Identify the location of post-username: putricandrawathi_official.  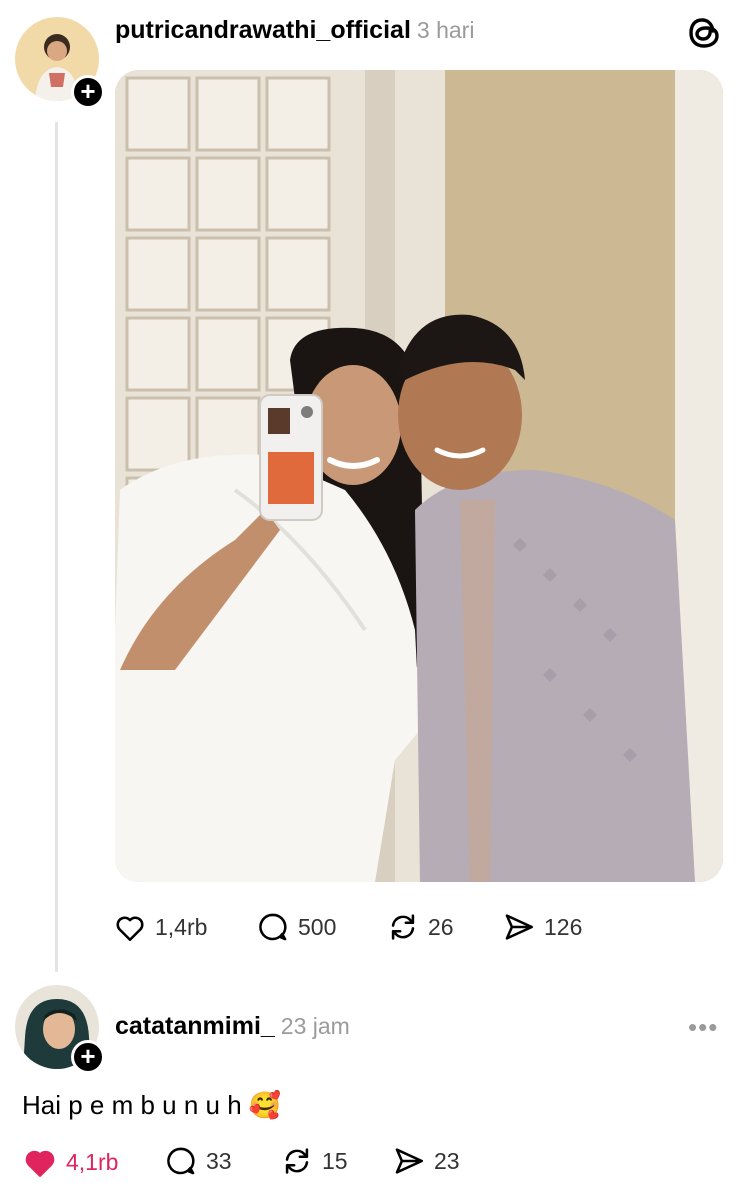
(263, 30).